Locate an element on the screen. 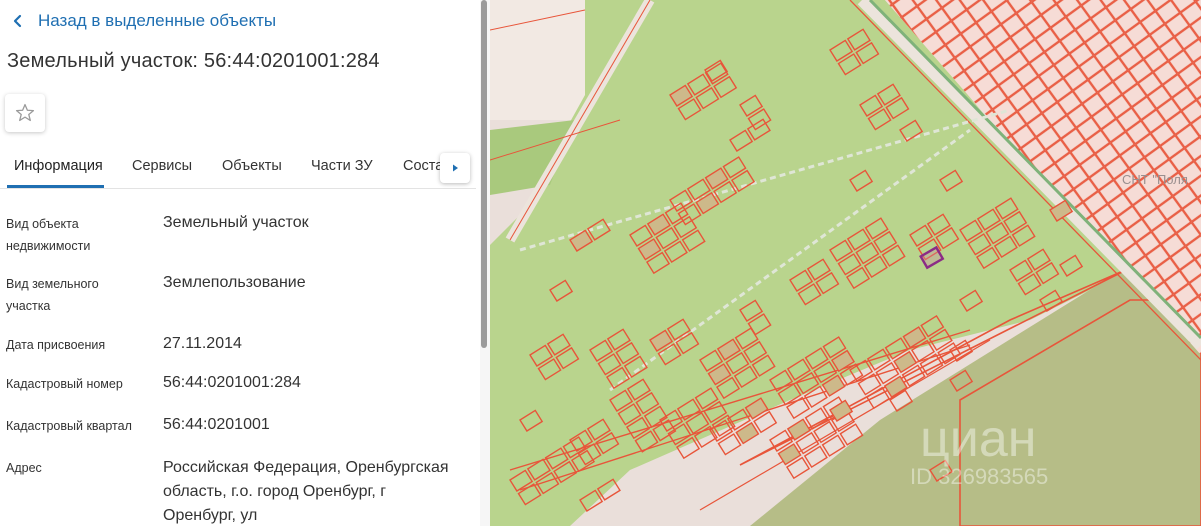 Image resolution: width=1201 pixels, height=526 pixels. cadastral-number-value: 56:44:0201001:284 is located at coordinates (232, 382).